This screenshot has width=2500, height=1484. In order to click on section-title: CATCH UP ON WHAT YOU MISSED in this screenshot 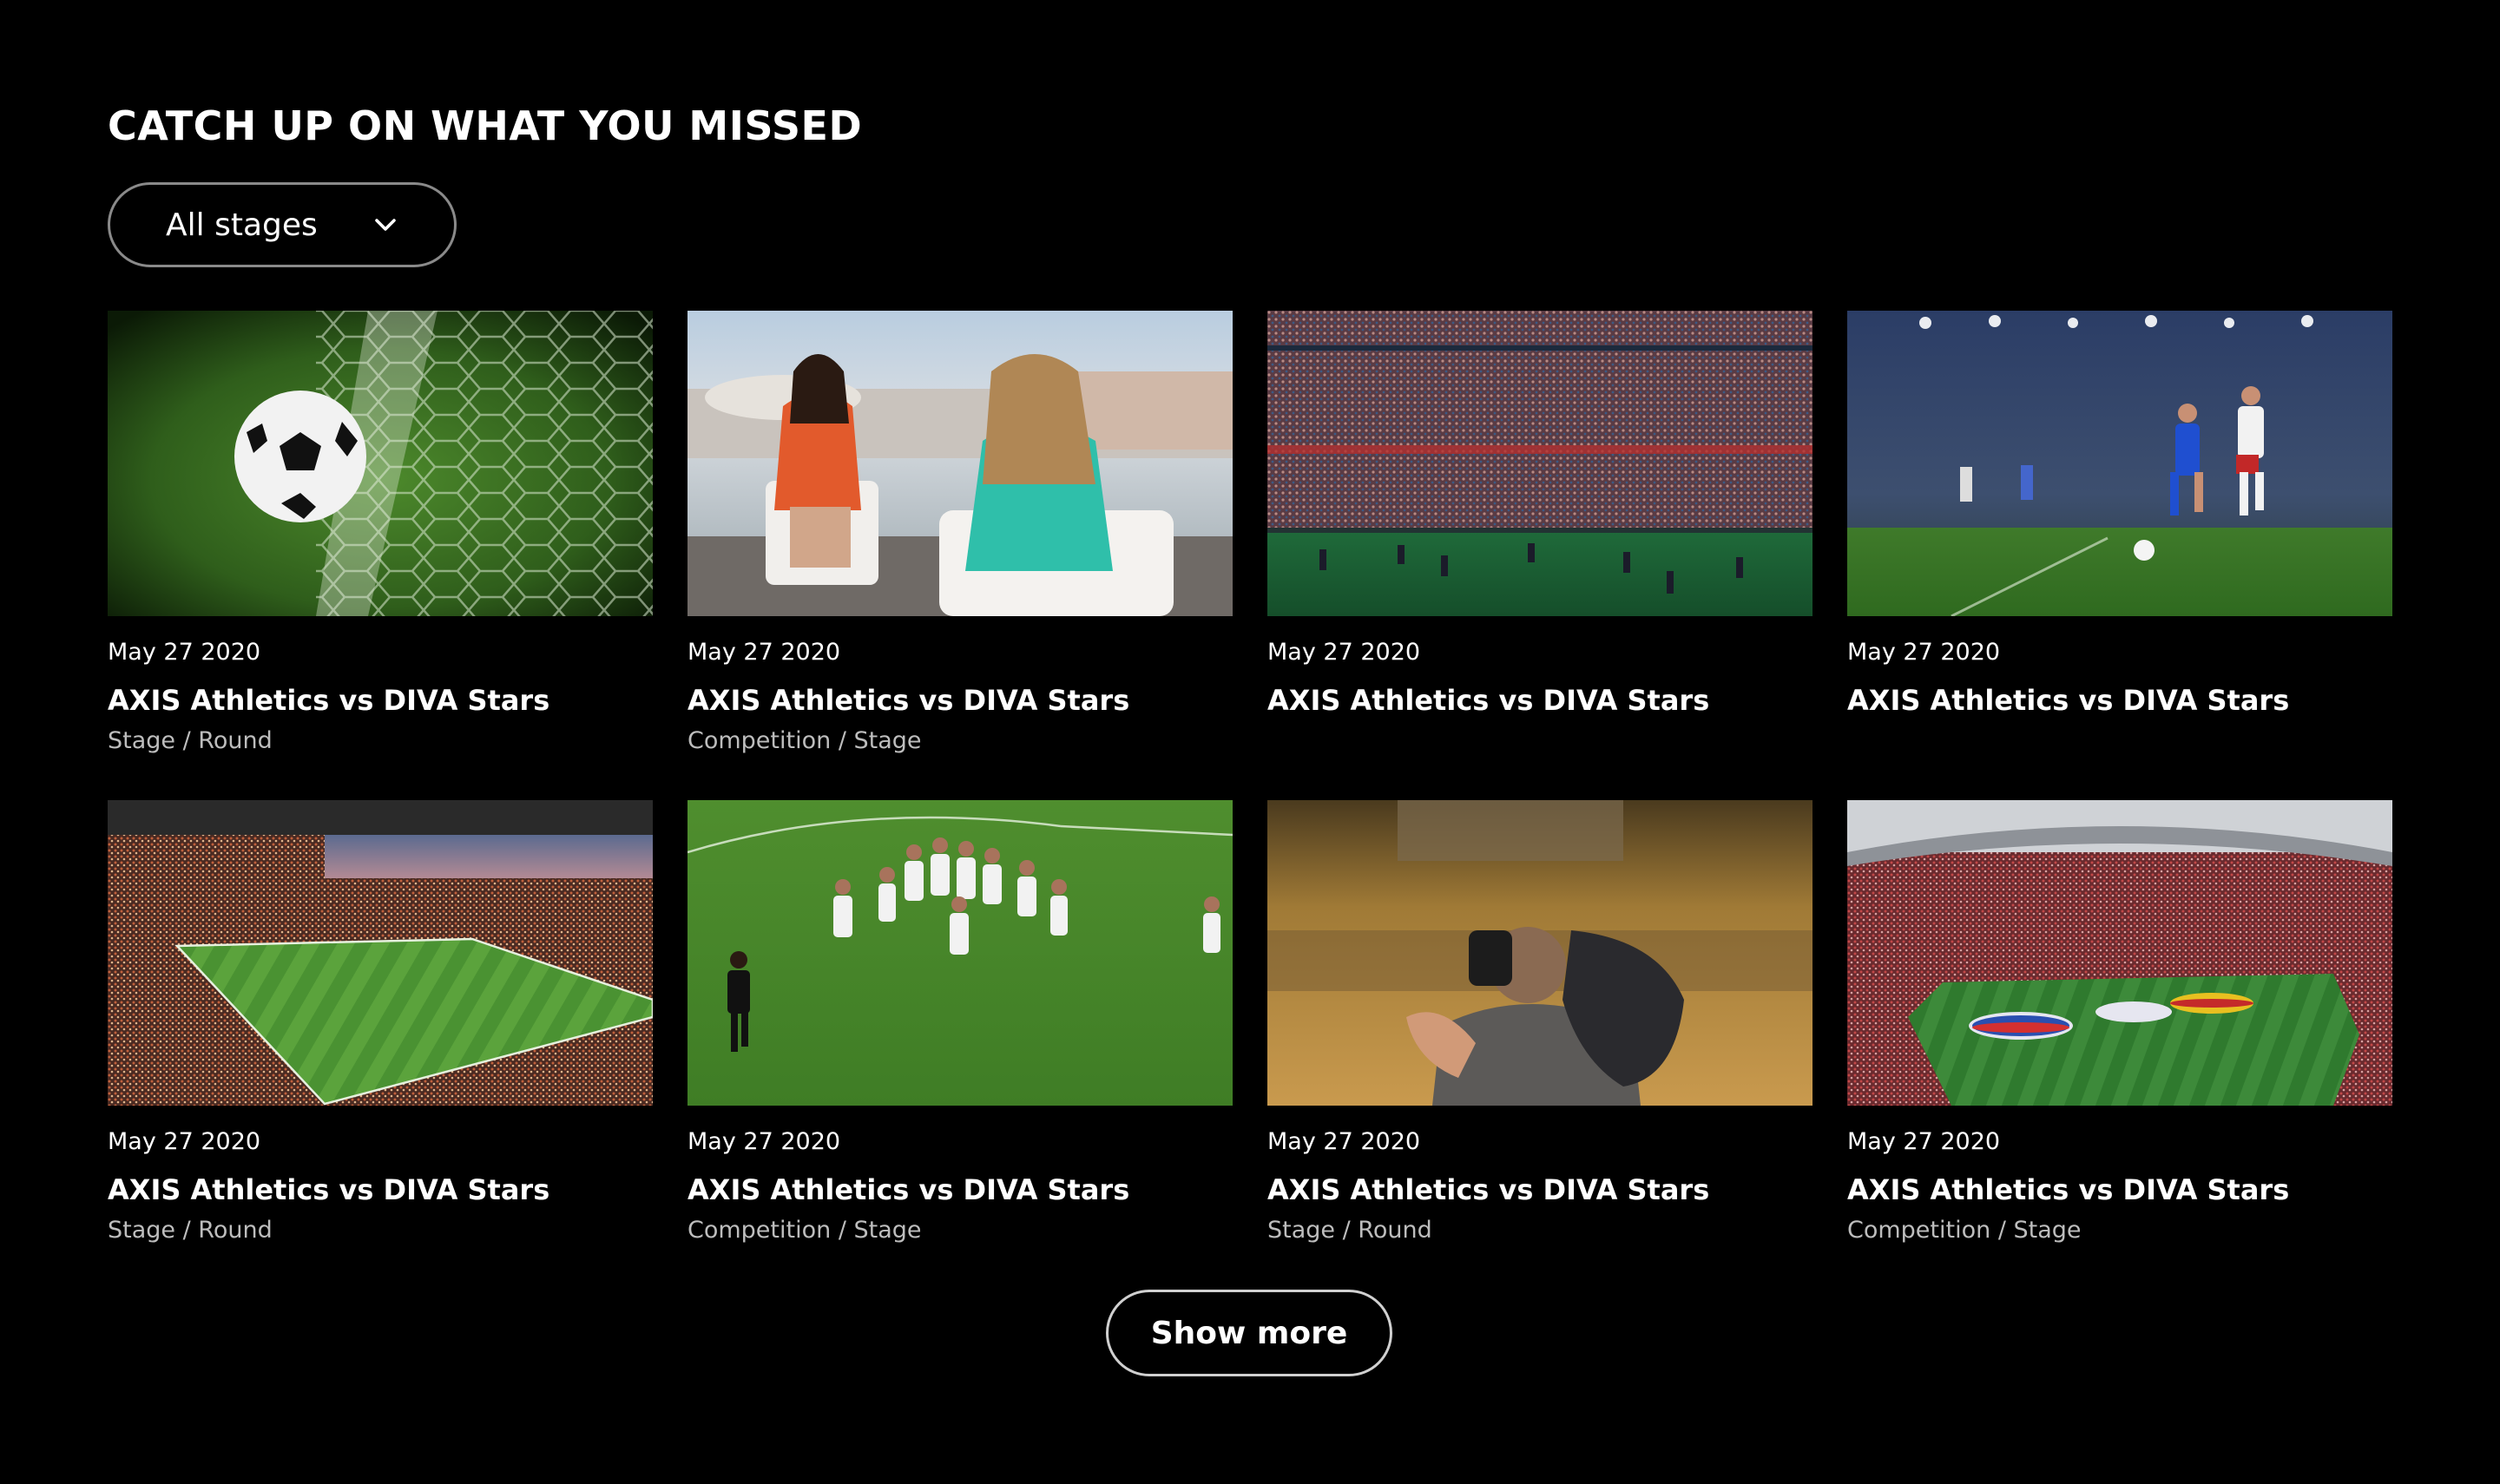, I will do `click(485, 125)`.